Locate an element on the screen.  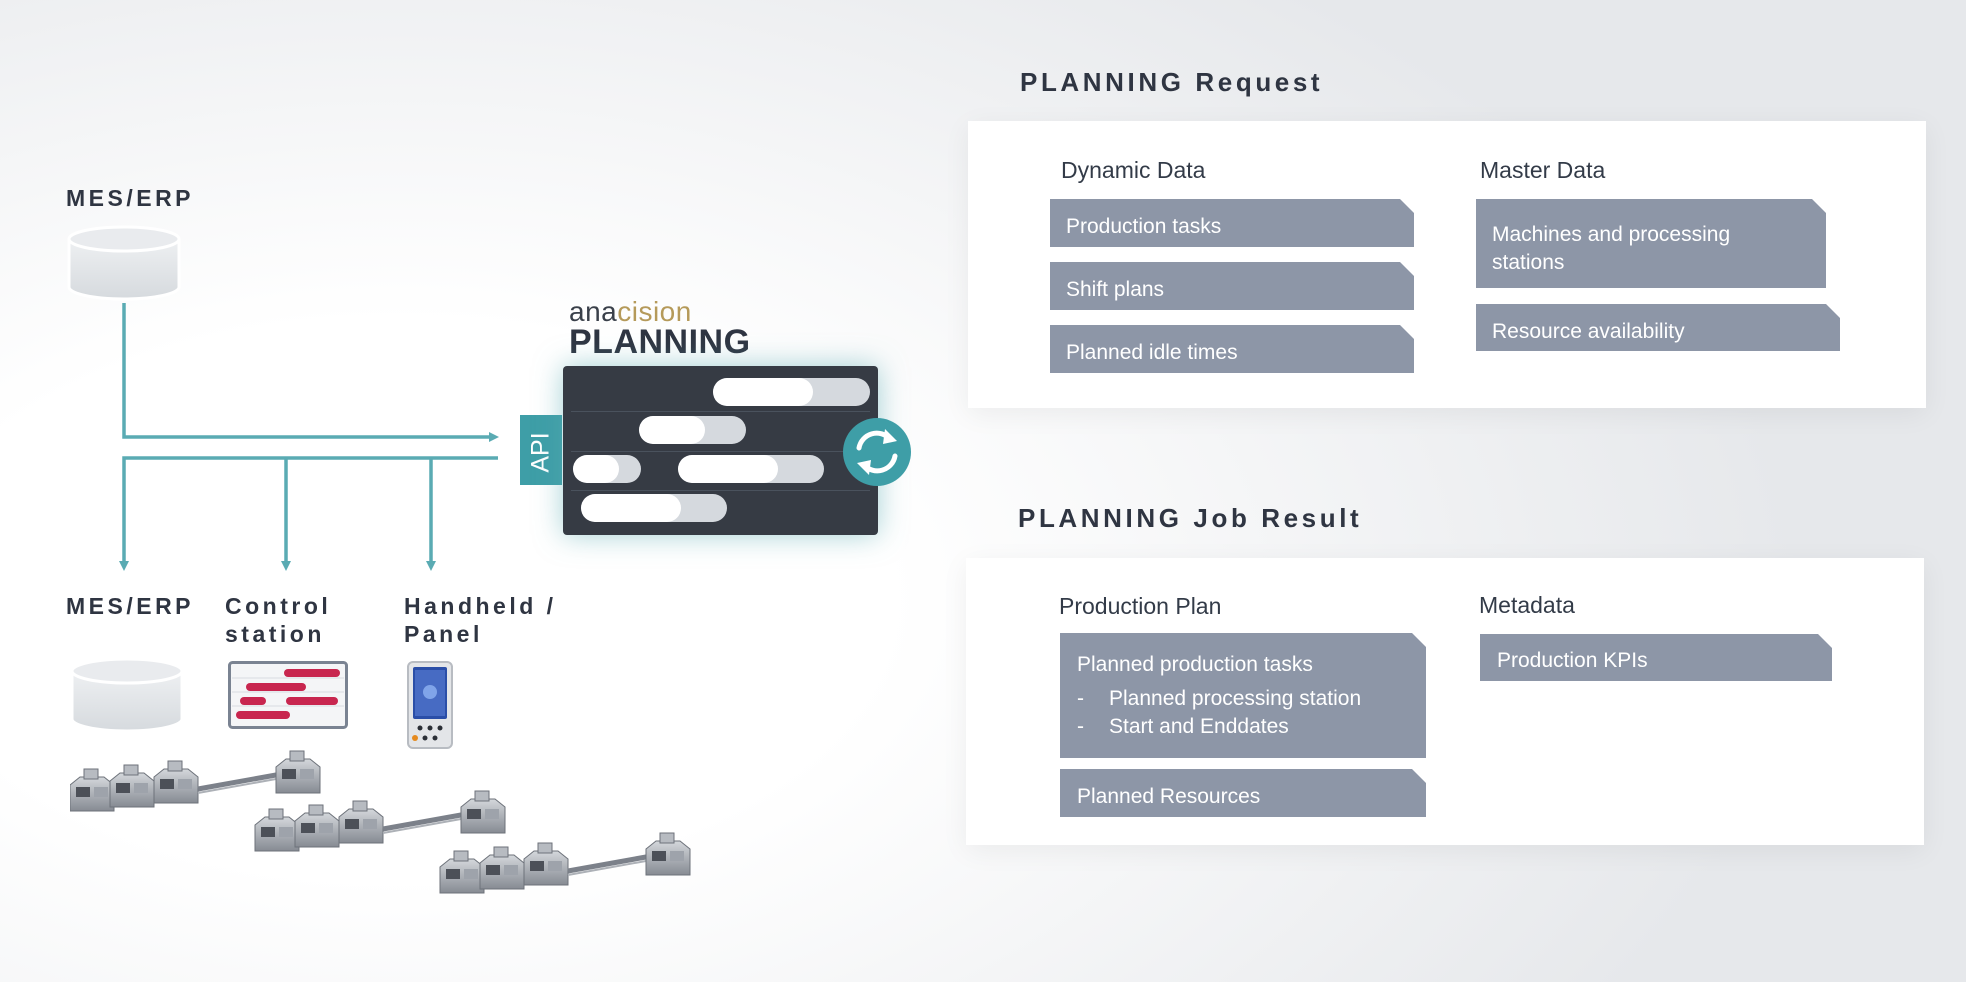
dynamic-data-heading: Dynamic Data is located at coordinates (1133, 170).